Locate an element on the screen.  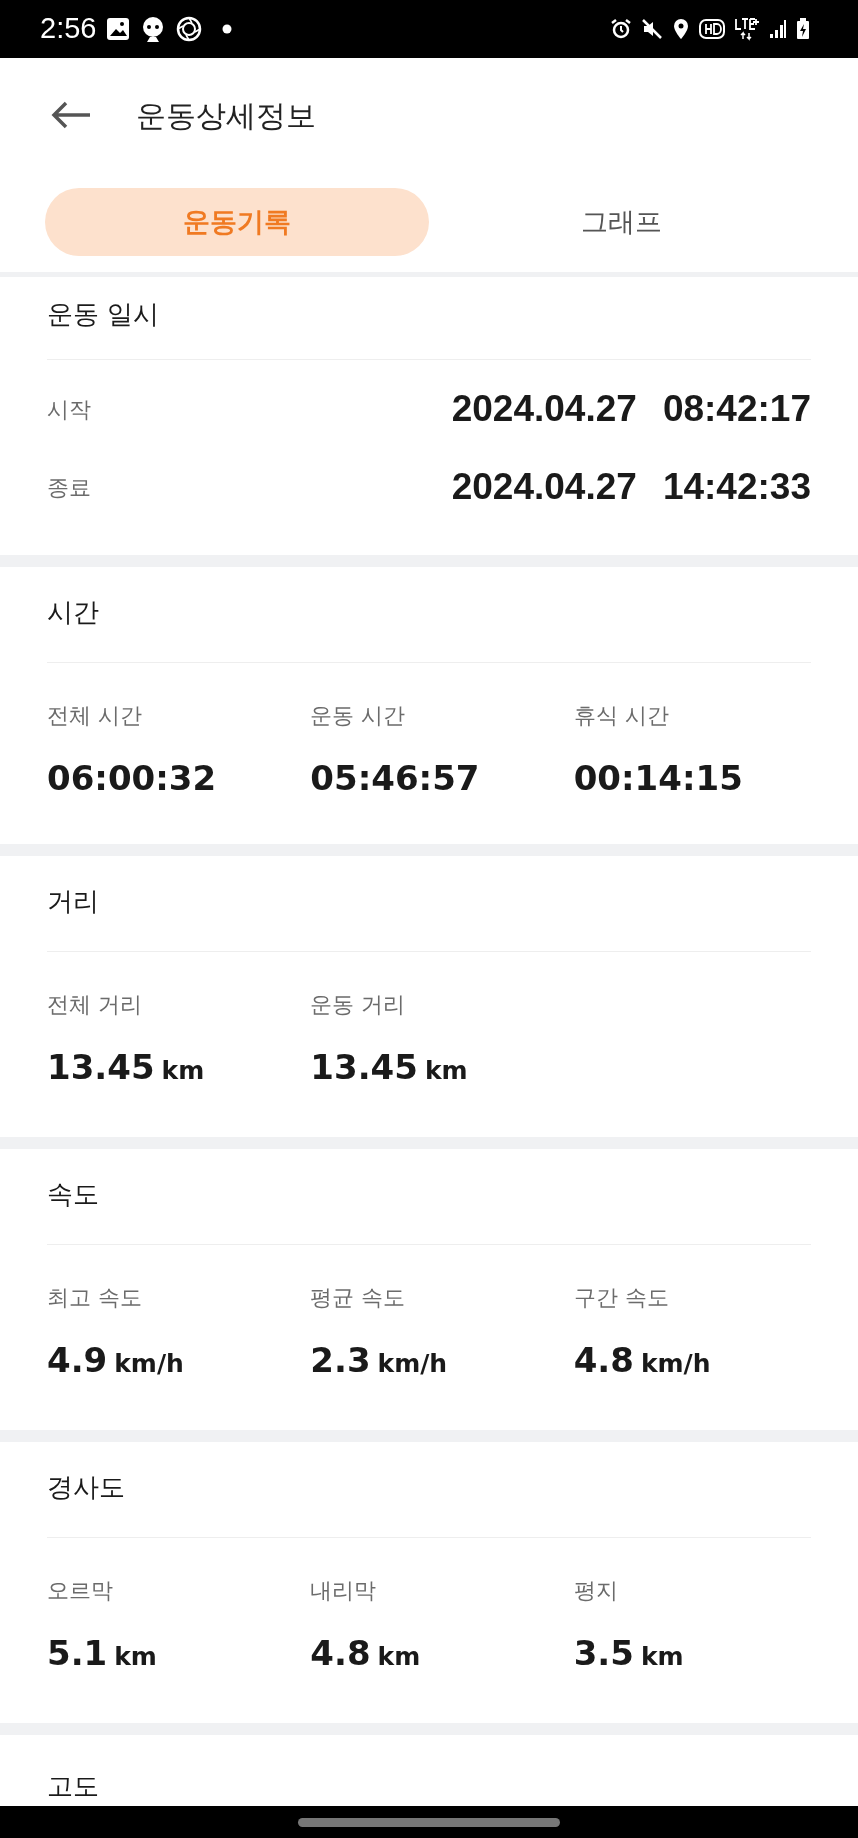
section-title: 시간 is located at coordinates (73, 612).